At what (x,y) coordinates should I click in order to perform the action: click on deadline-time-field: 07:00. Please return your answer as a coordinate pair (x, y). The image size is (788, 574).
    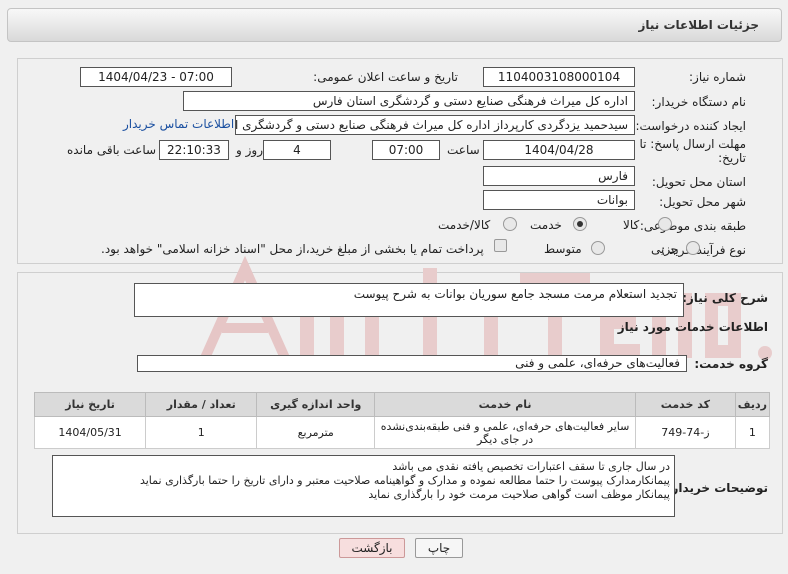
    Looking at the image, I should click on (406, 150).